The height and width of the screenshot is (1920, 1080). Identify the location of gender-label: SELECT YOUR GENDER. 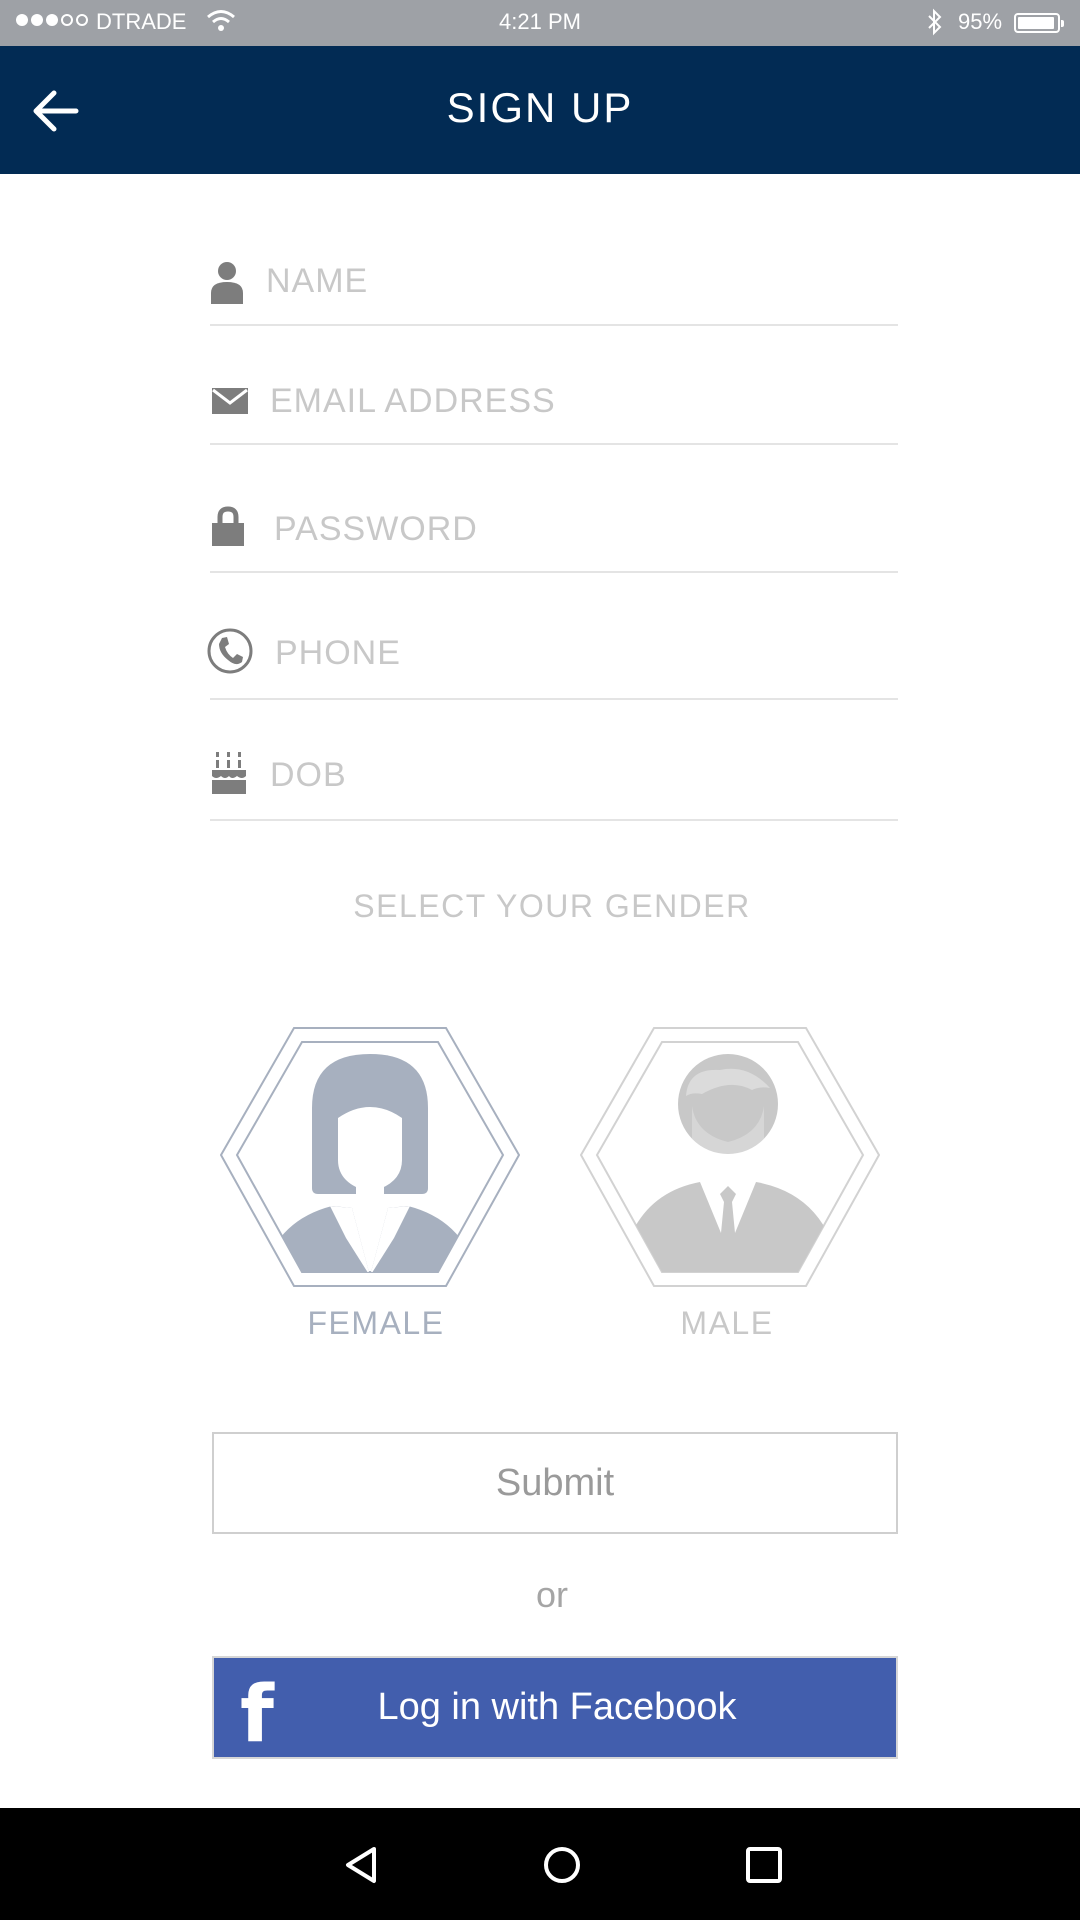
(552, 906).